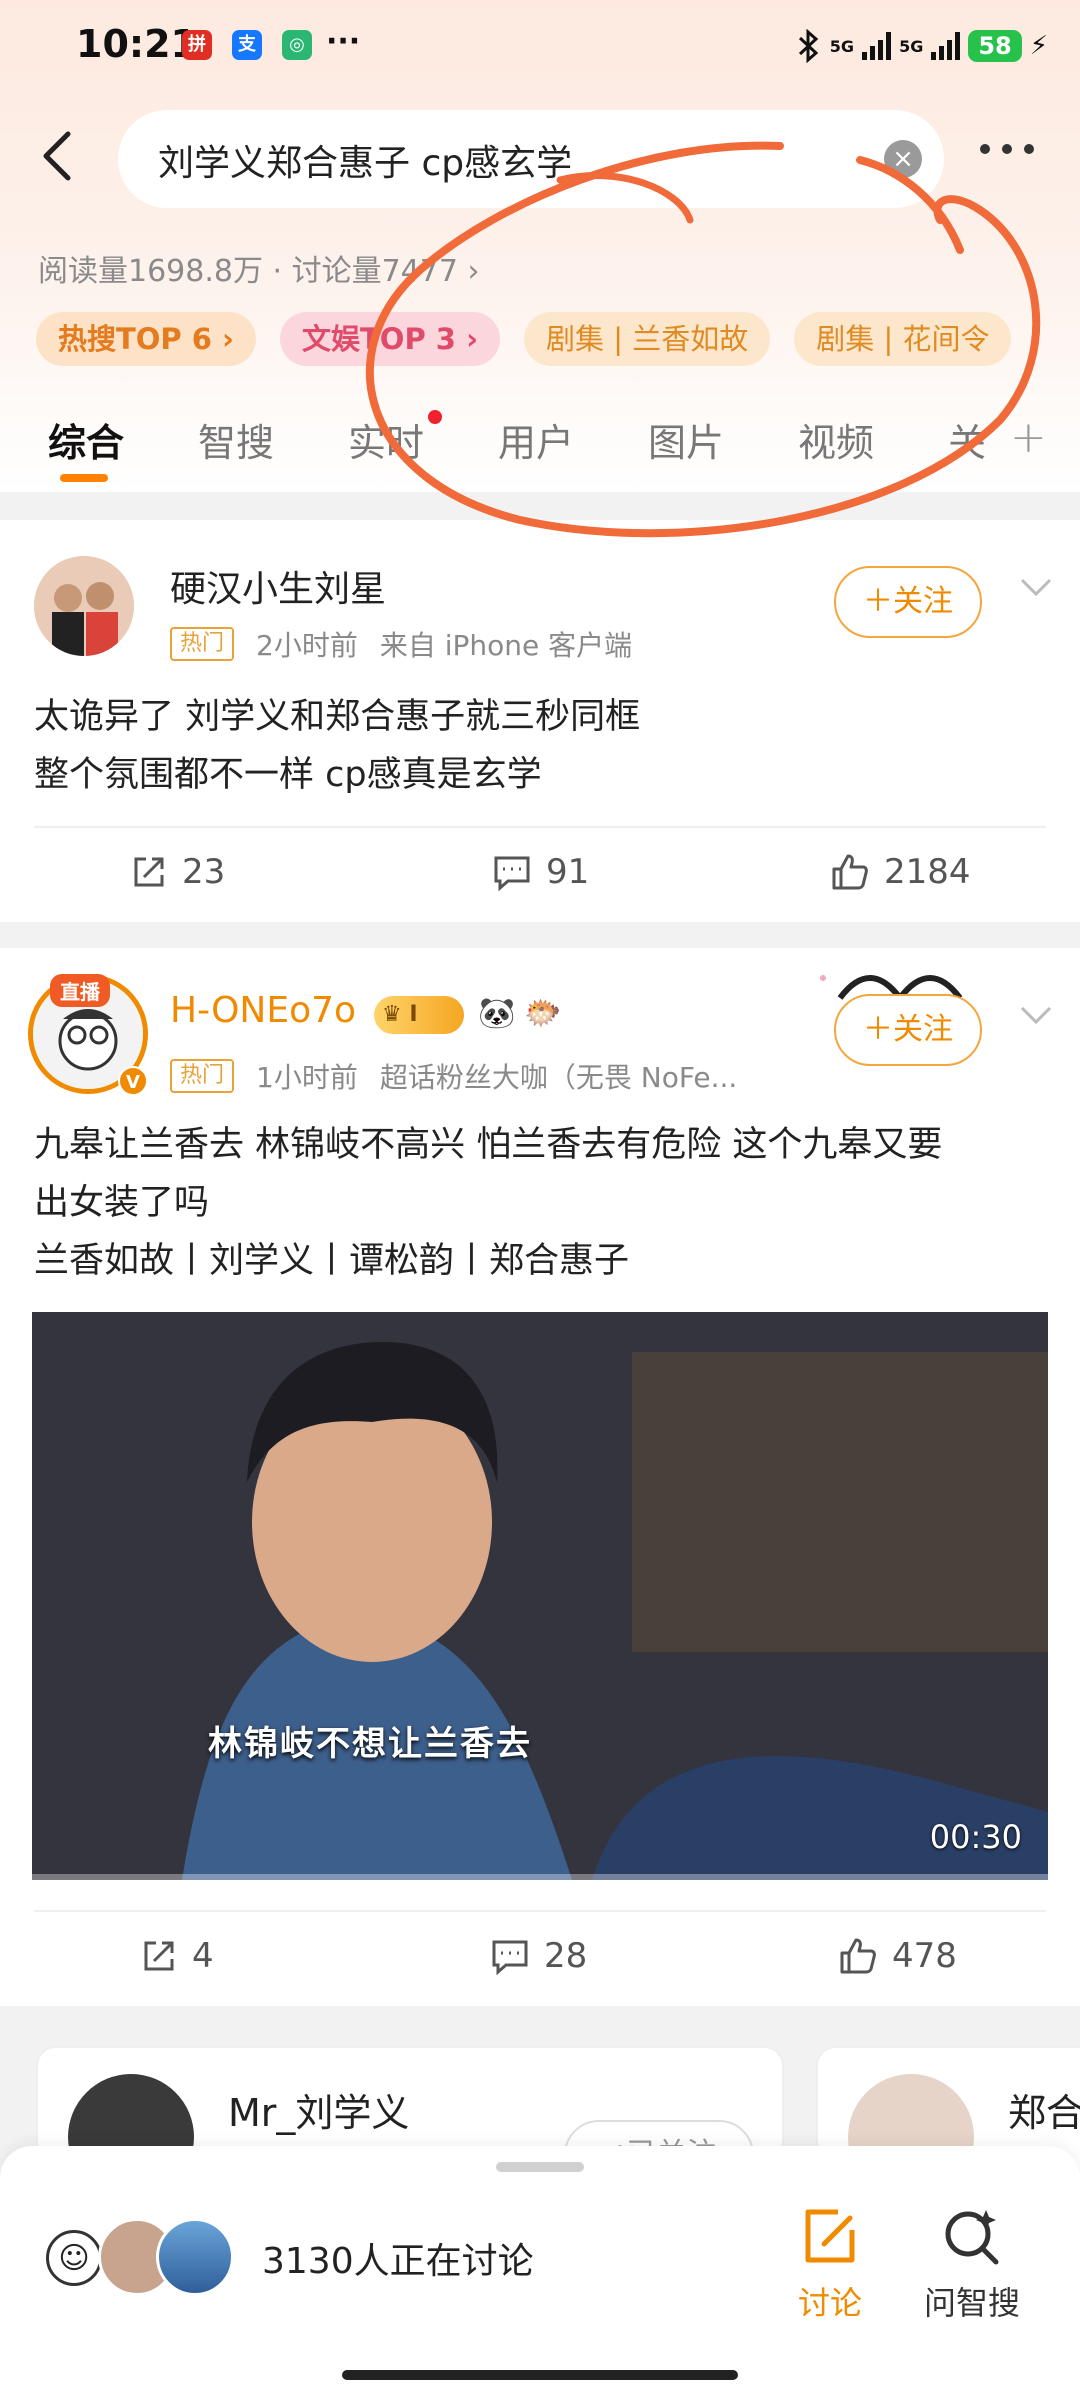 Image resolution: width=1080 pixels, height=2400 pixels. I want to click on tab-more: 关, so click(967, 439).